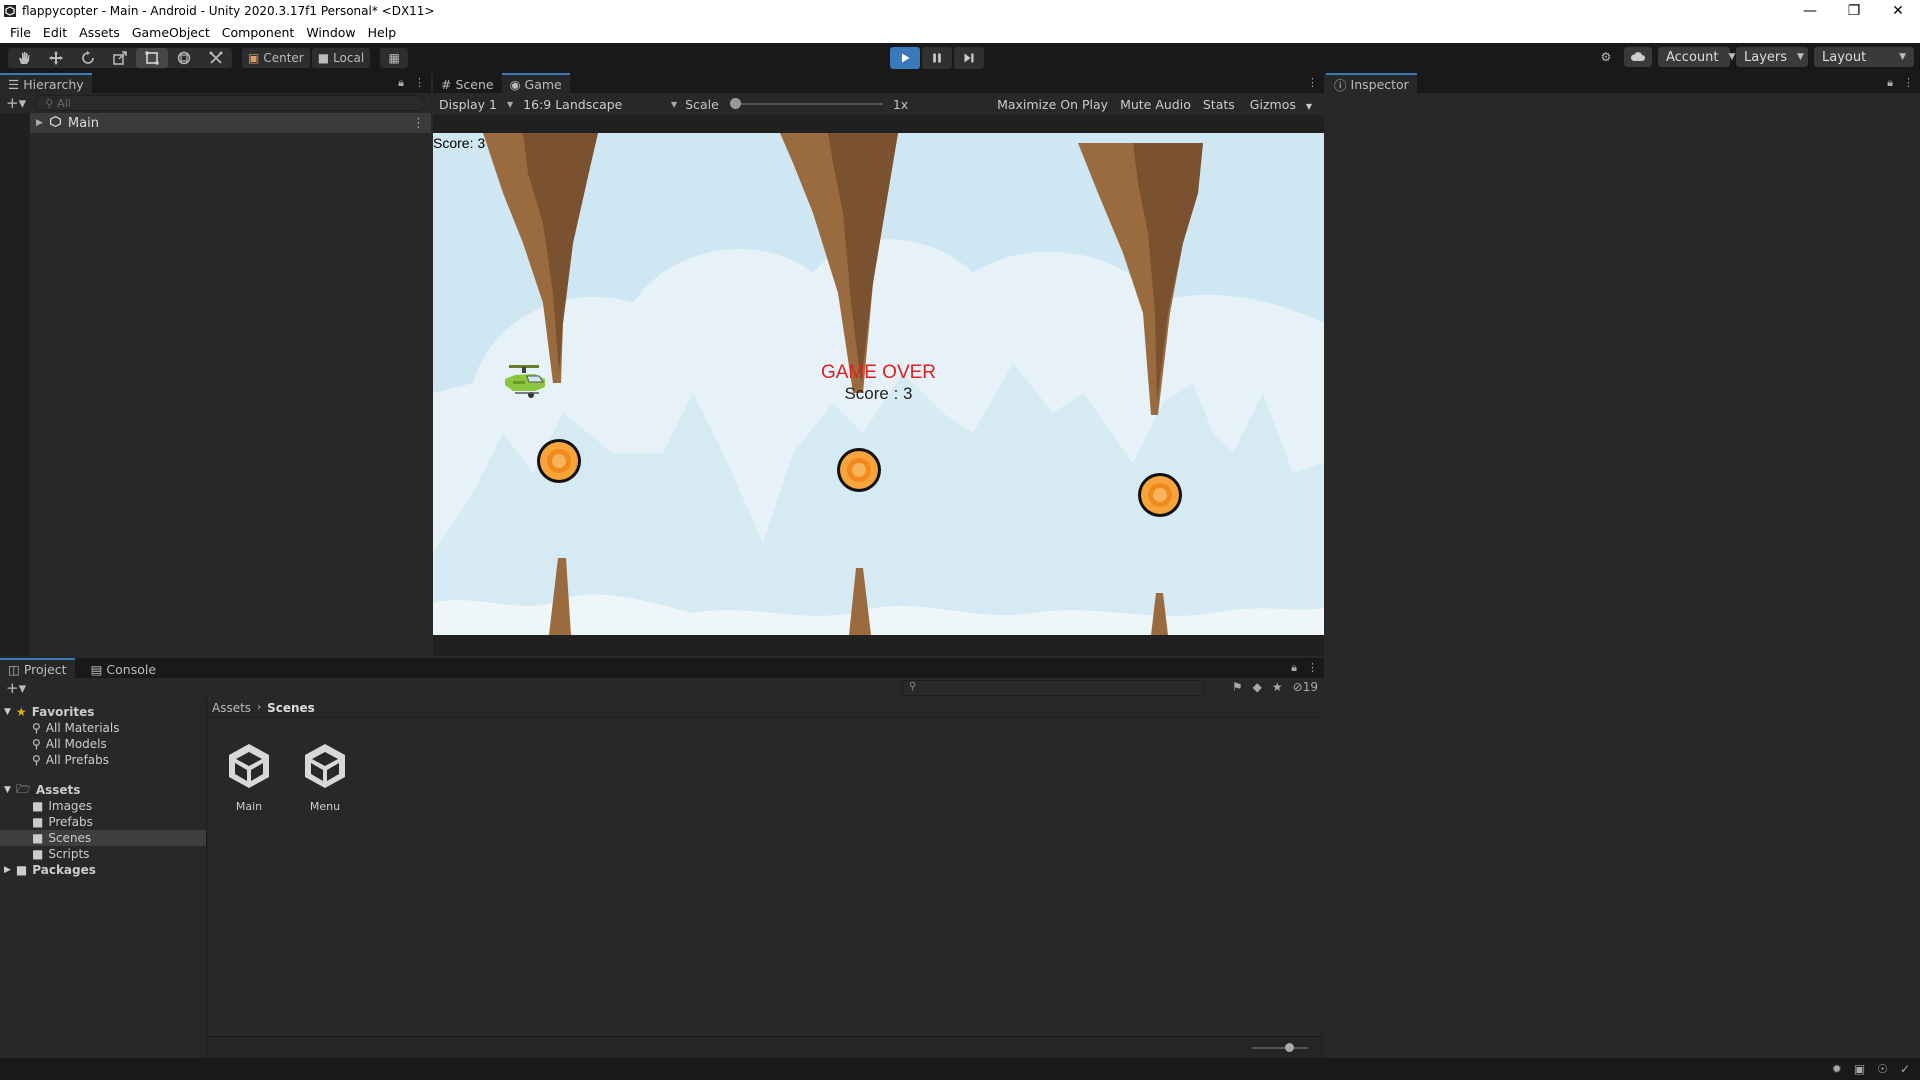 Image resolution: width=1920 pixels, height=1080 pixels. What do you see at coordinates (1854, 11) in the screenshot?
I see `restore-button: ❐` at bounding box center [1854, 11].